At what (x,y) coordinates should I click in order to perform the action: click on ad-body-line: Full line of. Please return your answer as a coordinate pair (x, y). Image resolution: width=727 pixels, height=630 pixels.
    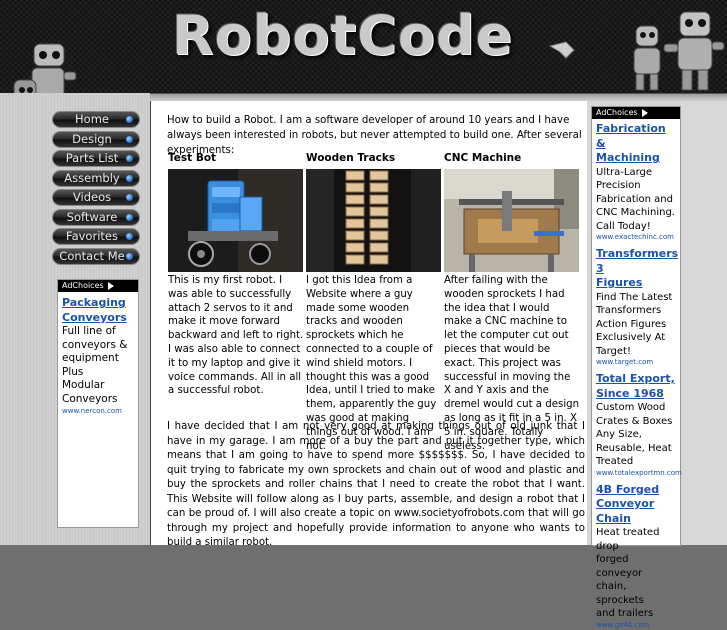
    Looking at the image, I should click on (89, 331).